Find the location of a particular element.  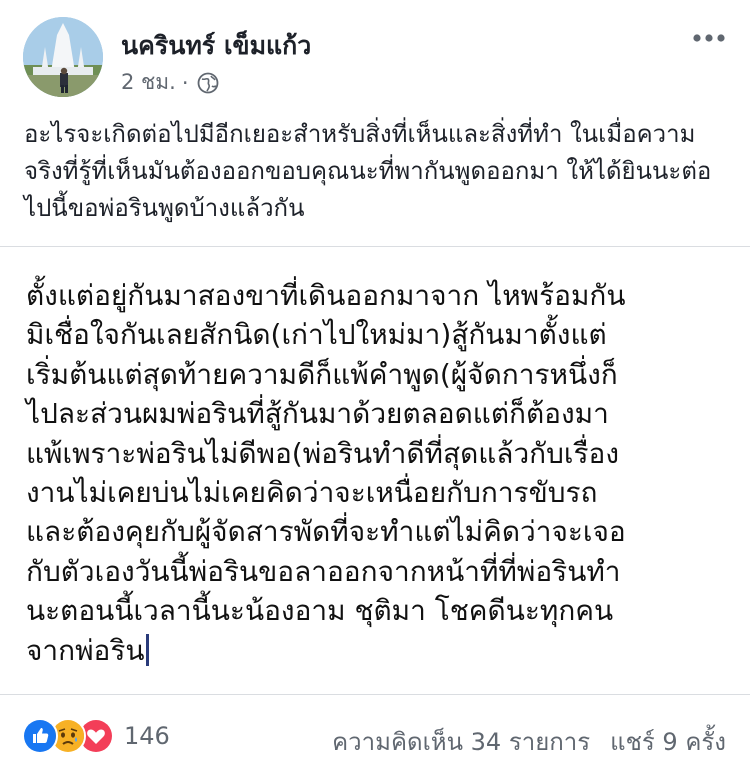

engagement-stats: ความคิดเห็น 34 รายการ แชร์ 9 ครั้ง is located at coordinates (529, 741).